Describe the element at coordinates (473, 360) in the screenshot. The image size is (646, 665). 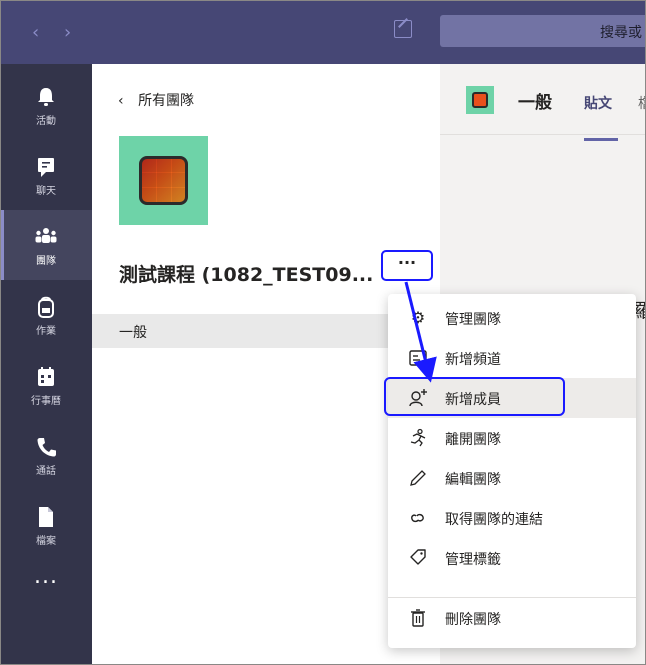
I see `menu-item-label: 新增頻道` at that location.